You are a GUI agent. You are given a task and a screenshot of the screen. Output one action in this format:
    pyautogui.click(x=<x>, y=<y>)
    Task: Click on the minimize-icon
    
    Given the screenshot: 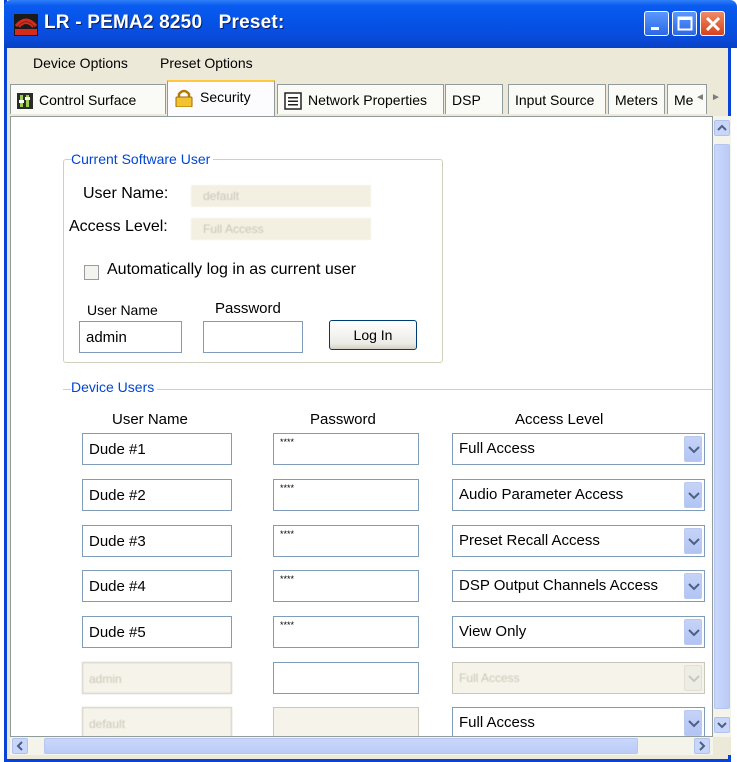 What is the action you would take?
    pyautogui.click(x=655, y=28)
    